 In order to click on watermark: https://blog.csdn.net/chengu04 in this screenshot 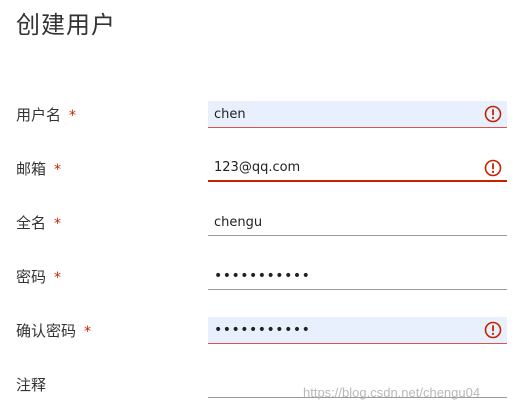, I will do `click(392, 392)`.